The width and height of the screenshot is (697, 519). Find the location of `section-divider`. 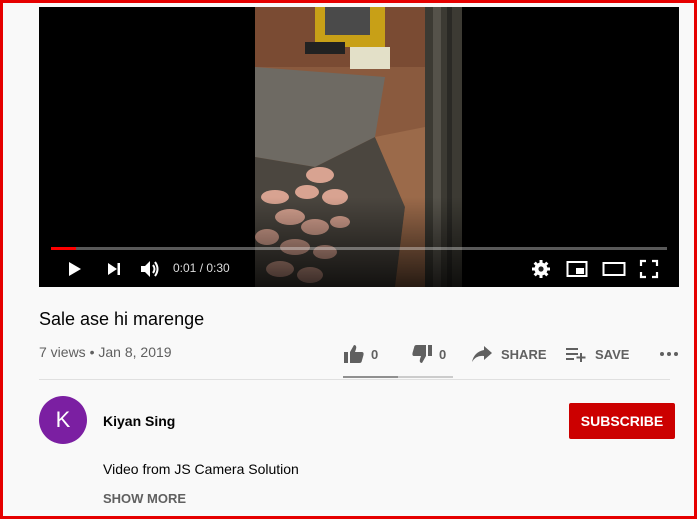

section-divider is located at coordinates (354, 379).